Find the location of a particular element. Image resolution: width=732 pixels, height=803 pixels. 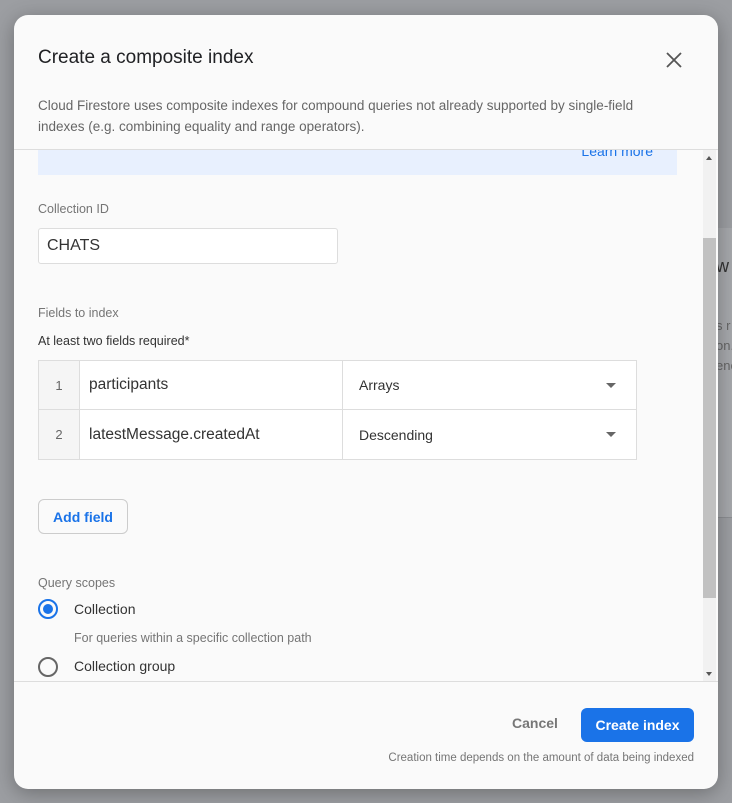

field-row: 2 latestMessage.createdAt Descending is located at coordinates (337, 434).